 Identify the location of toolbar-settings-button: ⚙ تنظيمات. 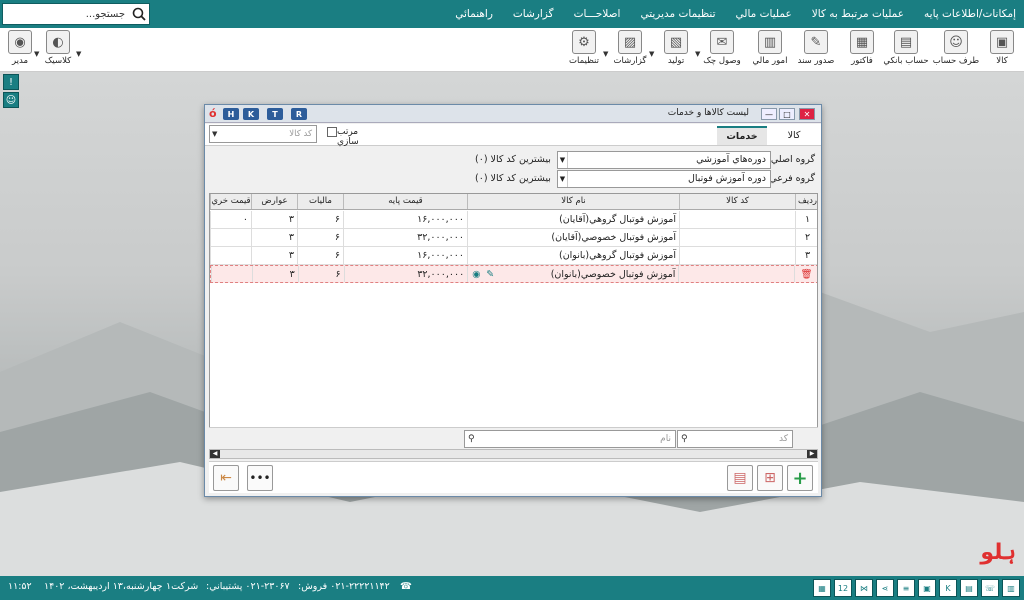
(584, 50).